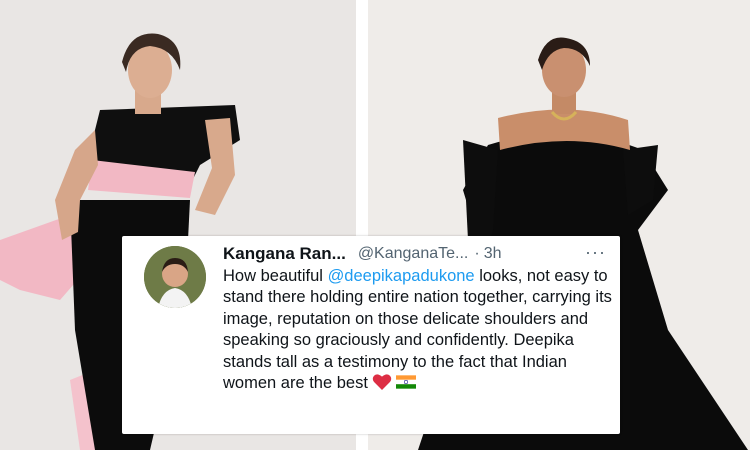 The height and width of the screenshot is (450, 750). I want to click on tweet-text-before: How beautiful, so click(275, 276).